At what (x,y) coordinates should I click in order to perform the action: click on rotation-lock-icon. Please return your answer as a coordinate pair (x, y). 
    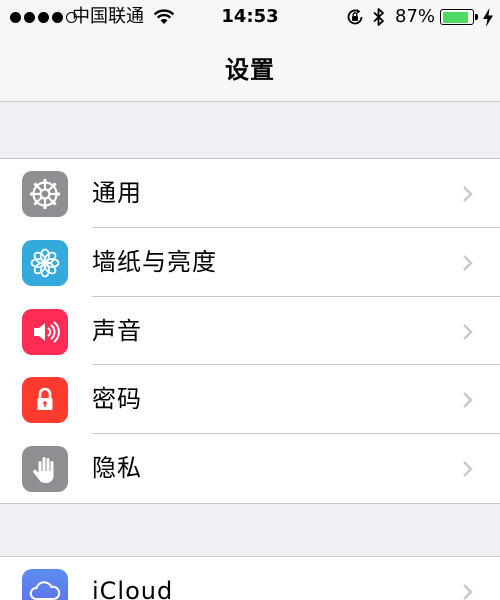
    Looking at the image, I should click on (355, 17).